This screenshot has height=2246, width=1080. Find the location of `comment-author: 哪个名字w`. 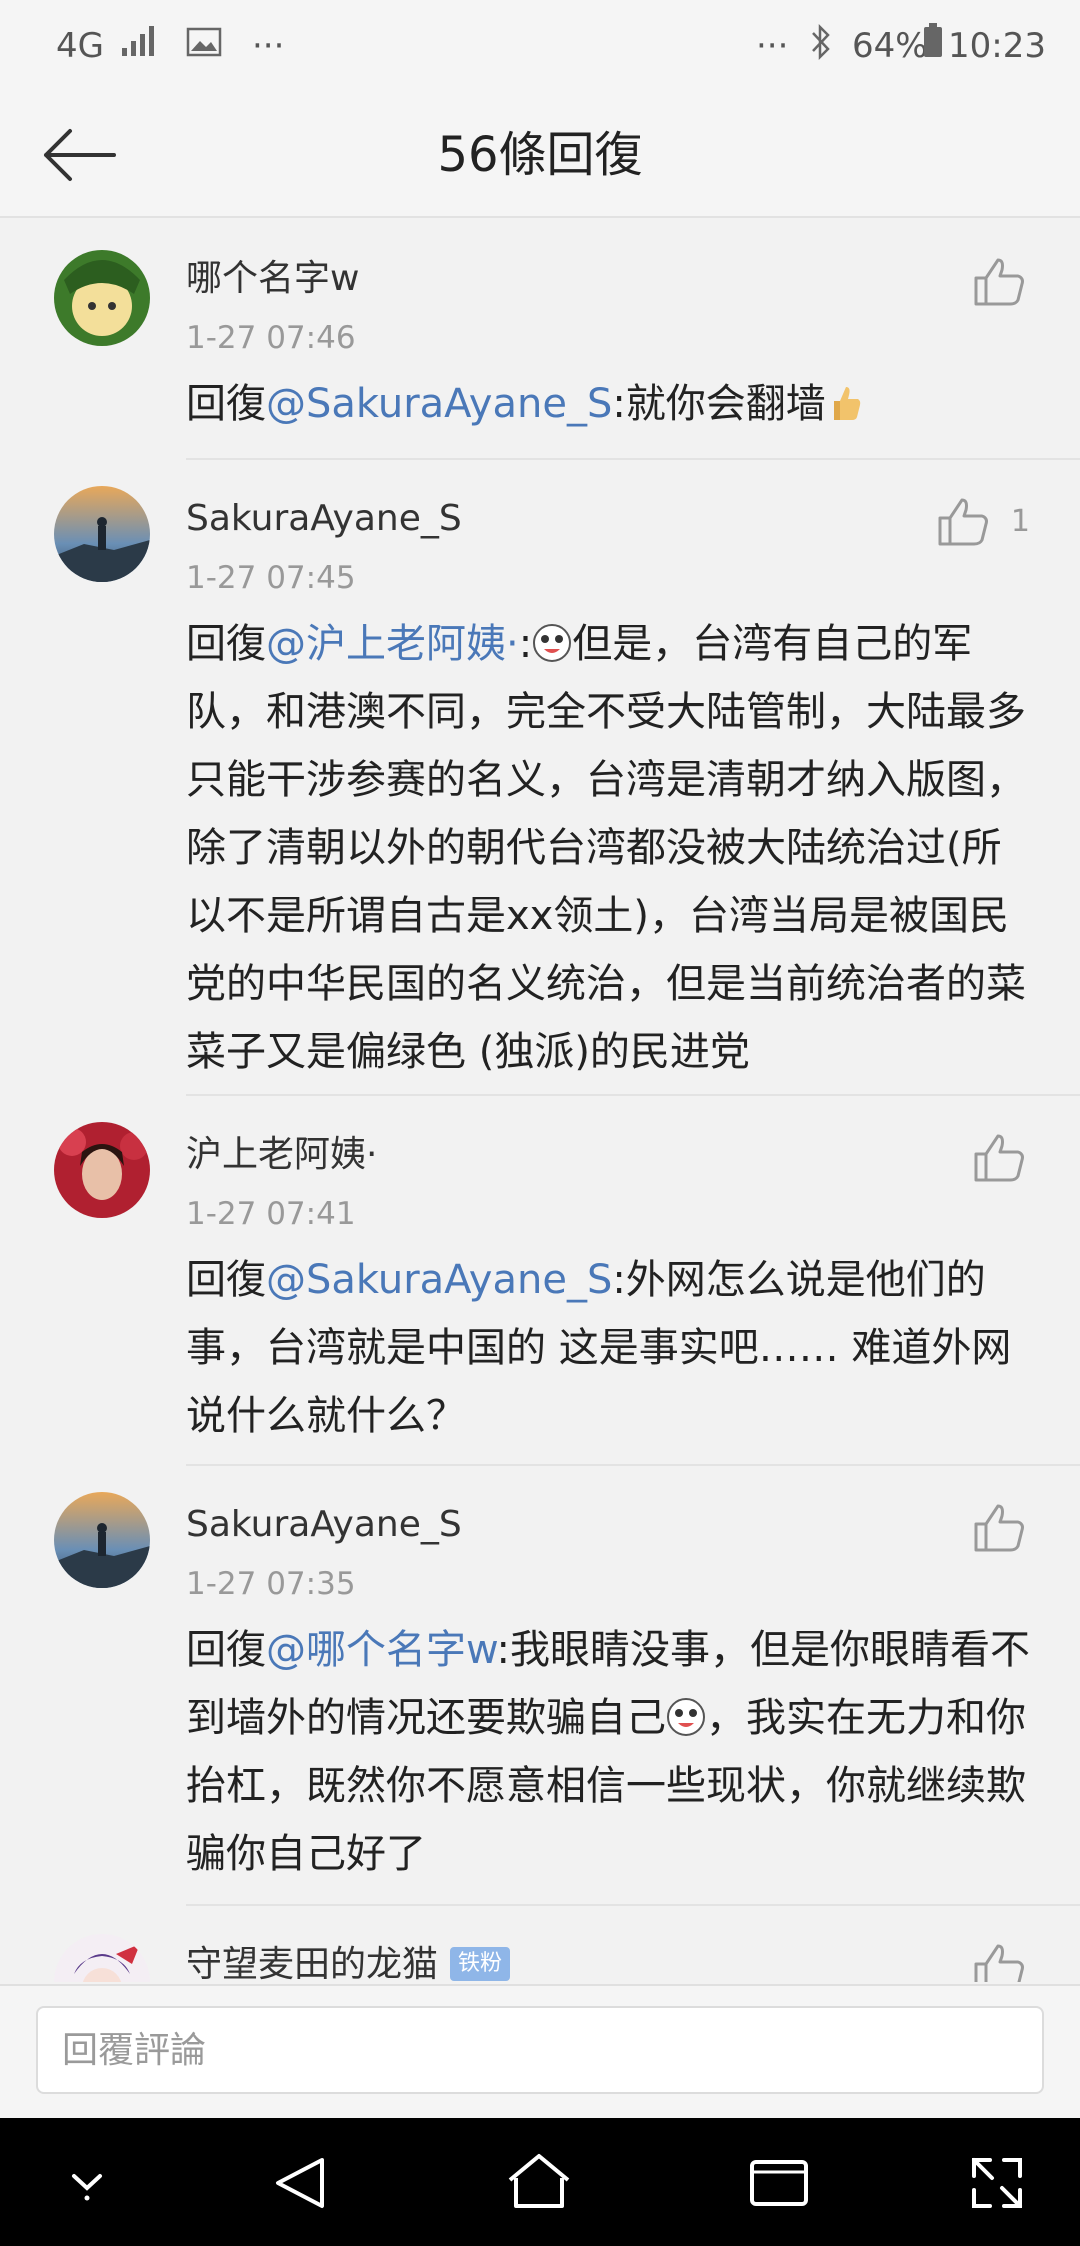

comment-author: 哪个名字w is located at coordinates (272, 279).